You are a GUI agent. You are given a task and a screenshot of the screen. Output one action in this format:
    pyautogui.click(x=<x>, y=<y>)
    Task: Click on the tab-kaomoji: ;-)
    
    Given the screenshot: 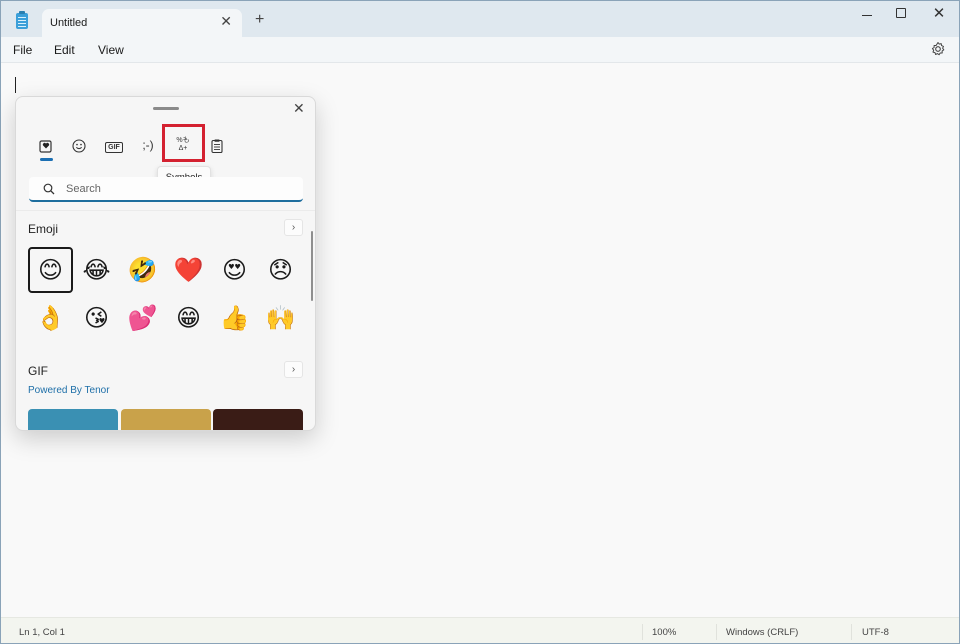 What is the action you would take?
    pyautogui.click(x=148, y=145)
    